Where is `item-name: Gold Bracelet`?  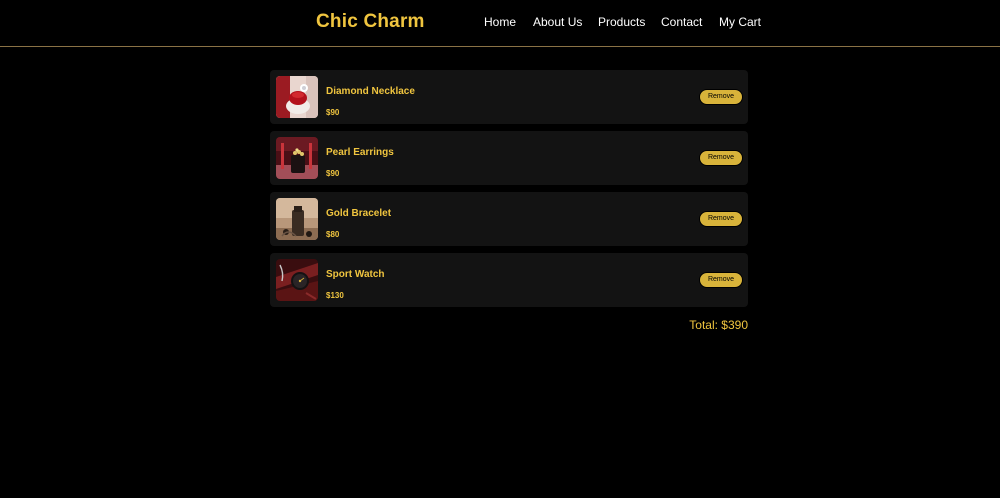
item-name: Gold Bracelet is located at coordinates (359, 213).